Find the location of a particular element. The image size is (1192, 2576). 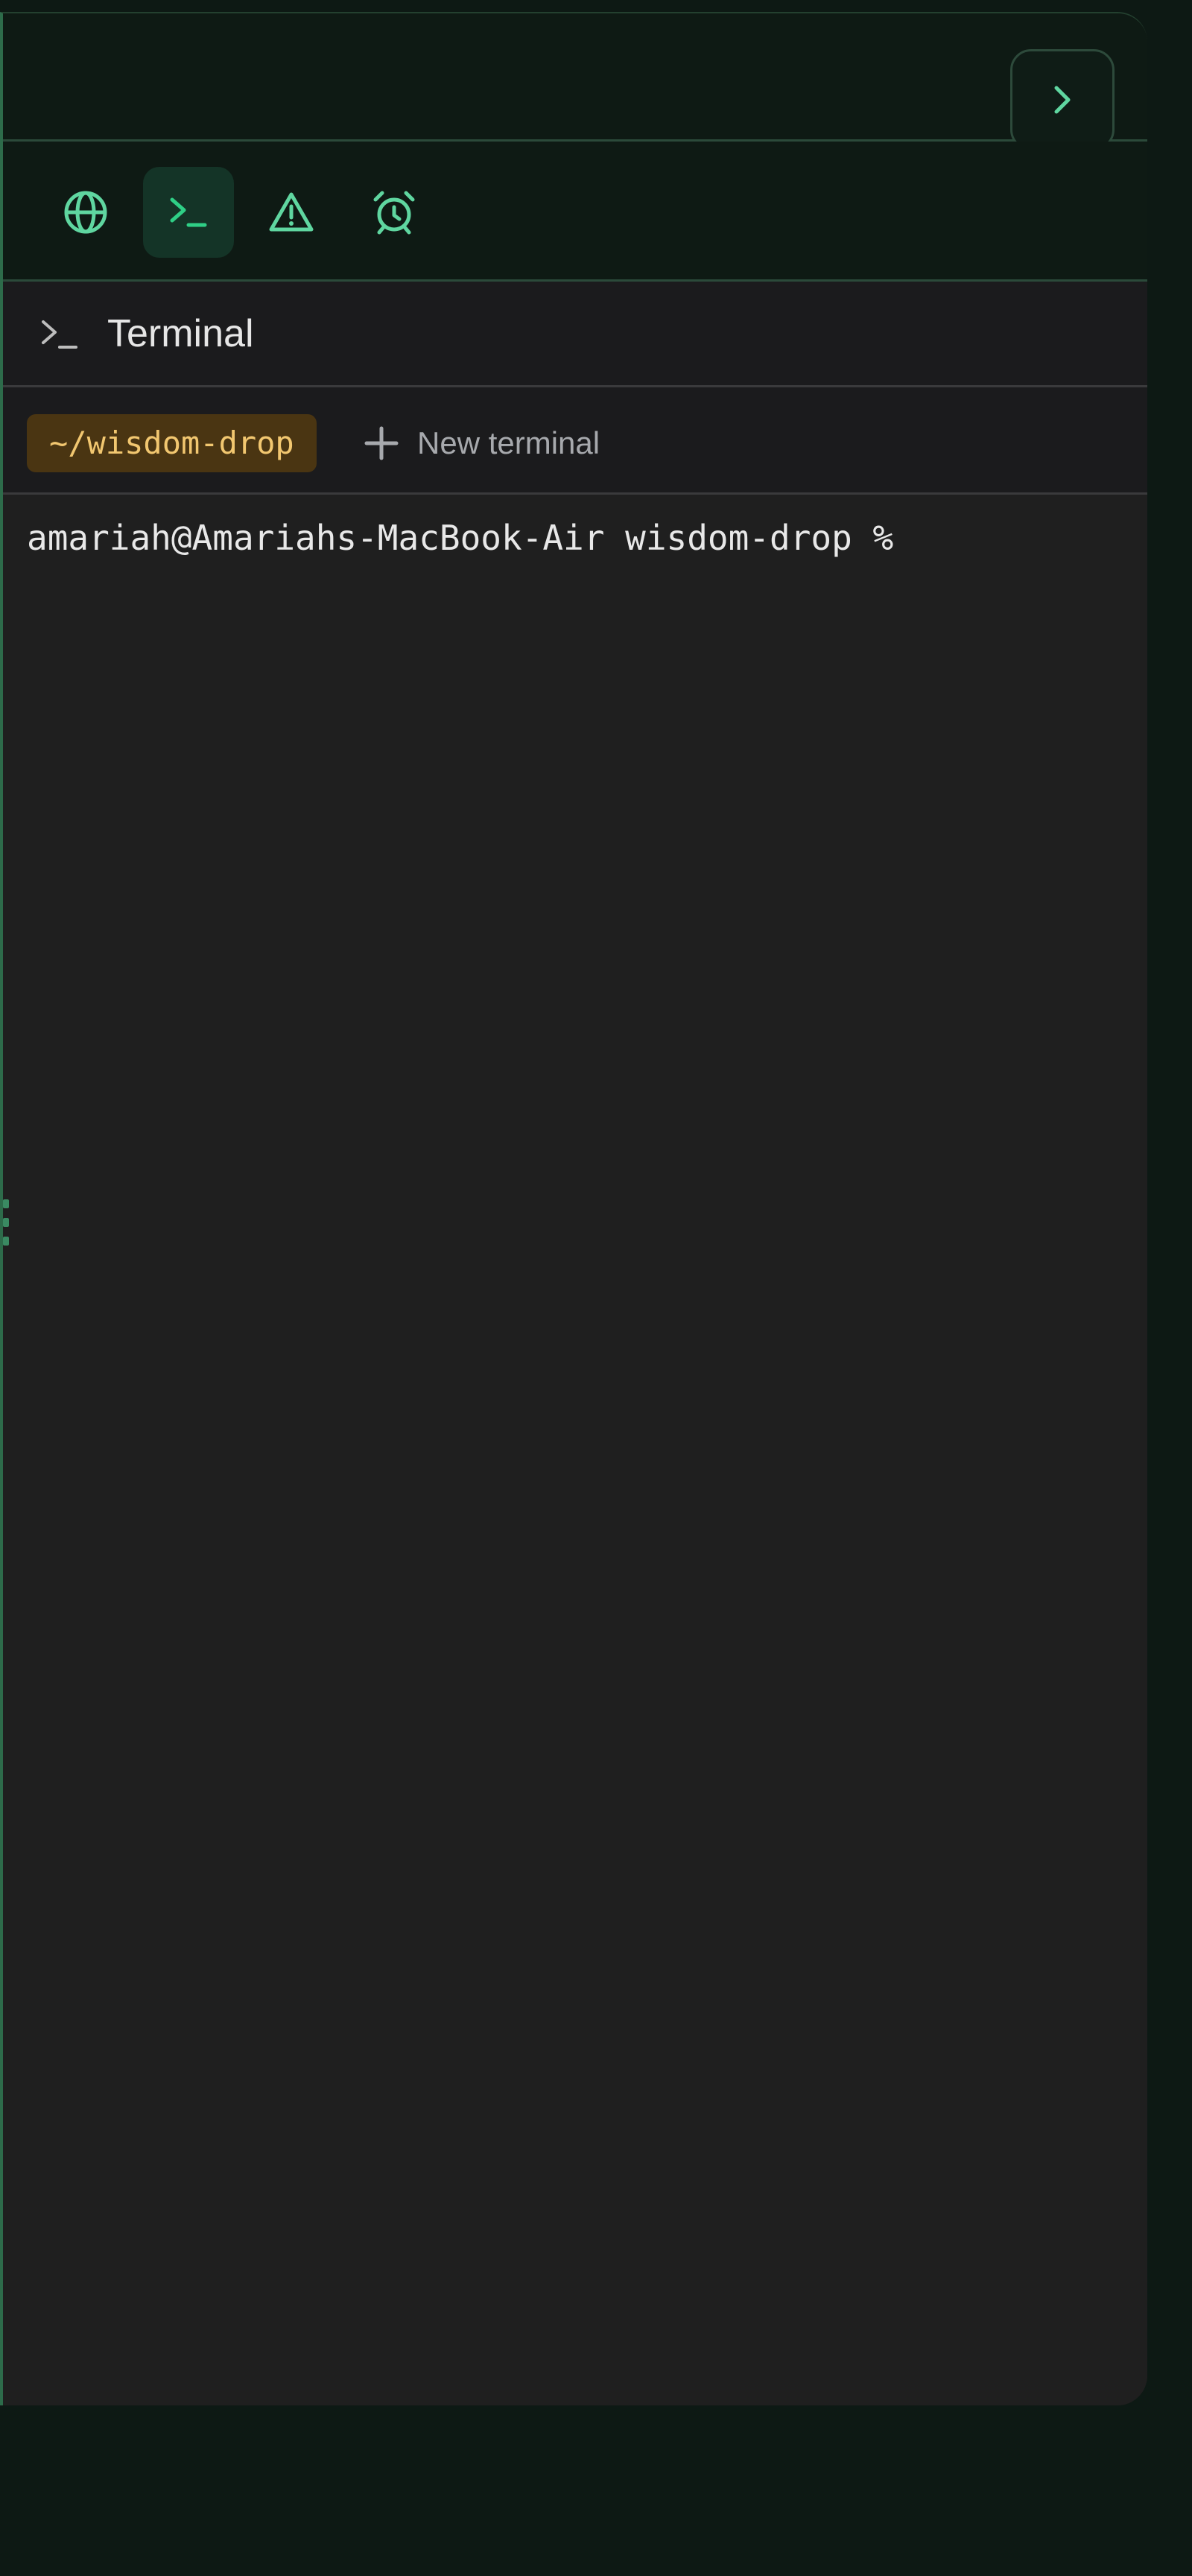

problems-tool-button is located at coordinates (292, 213).